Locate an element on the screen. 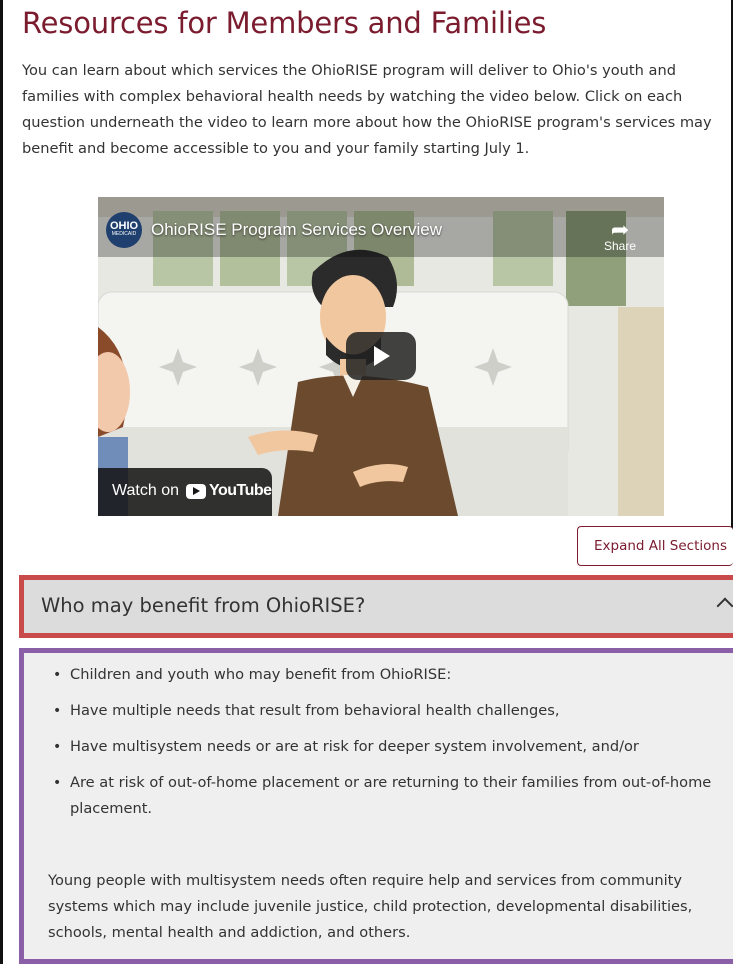  page-title: Resources for Members and Families is located at coordinates (284, 23).